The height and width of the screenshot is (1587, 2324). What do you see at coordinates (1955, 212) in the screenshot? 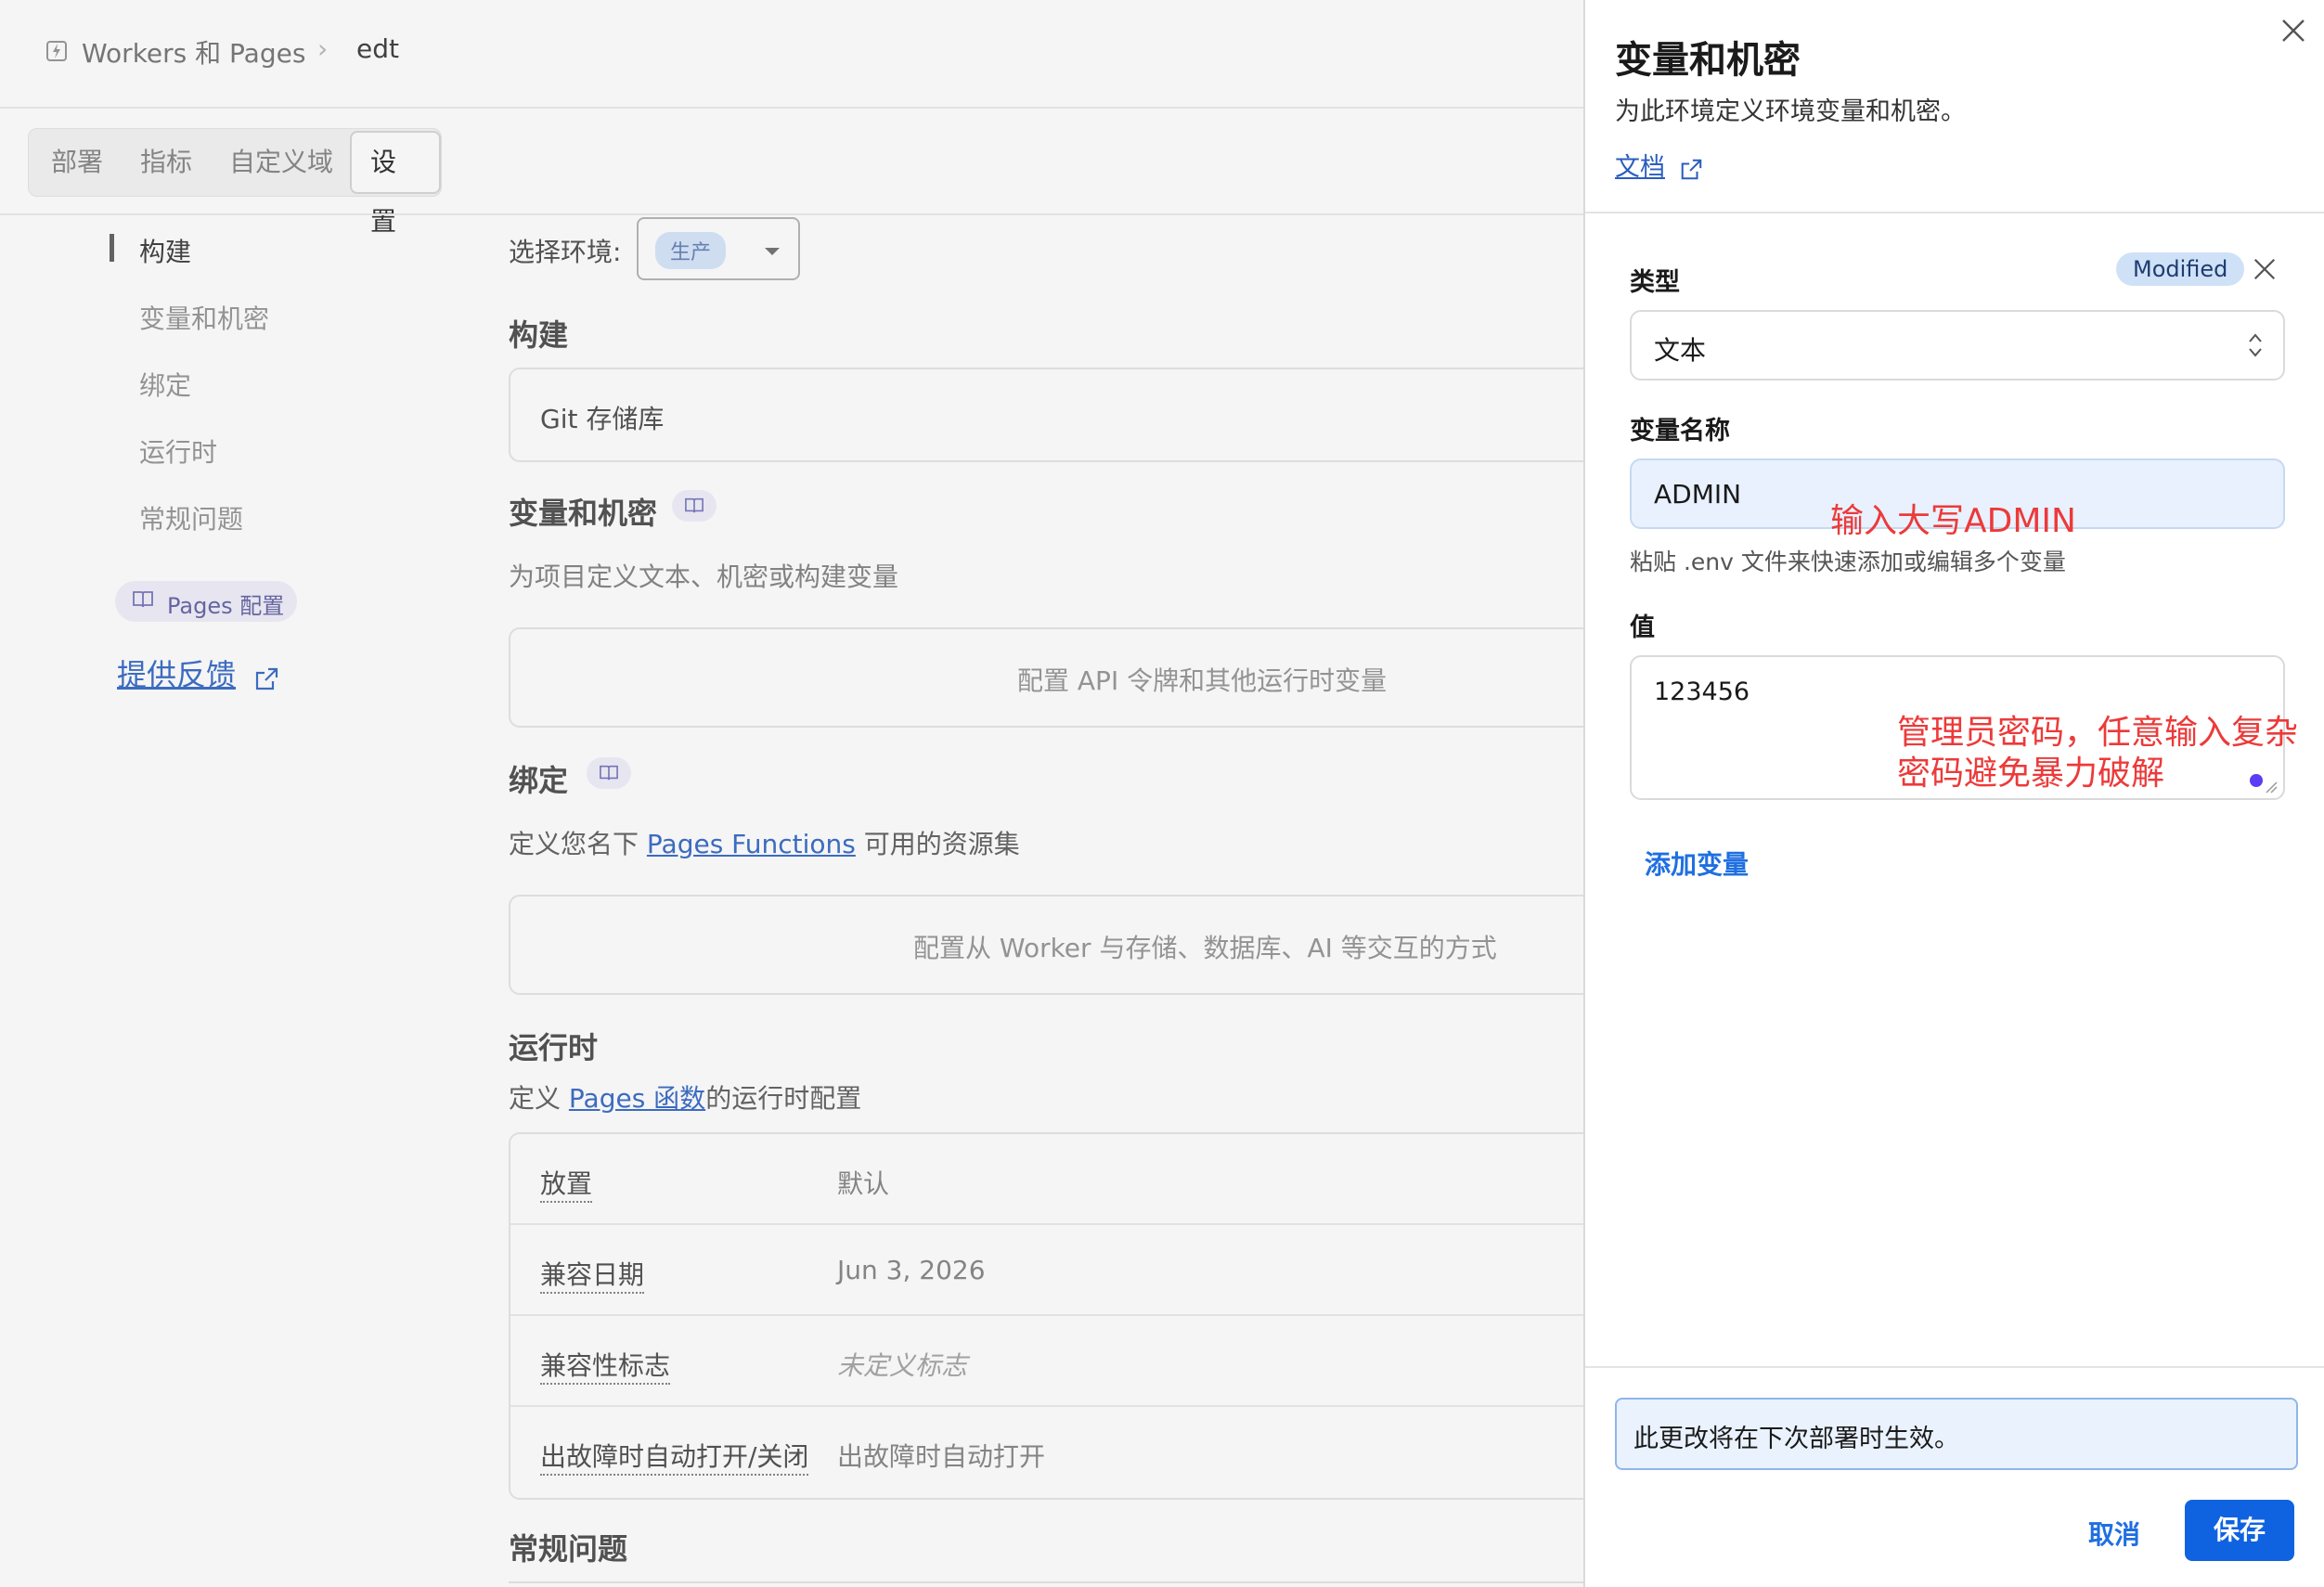
I see `drawer-header-divider` at bounding box center [1955, 212].